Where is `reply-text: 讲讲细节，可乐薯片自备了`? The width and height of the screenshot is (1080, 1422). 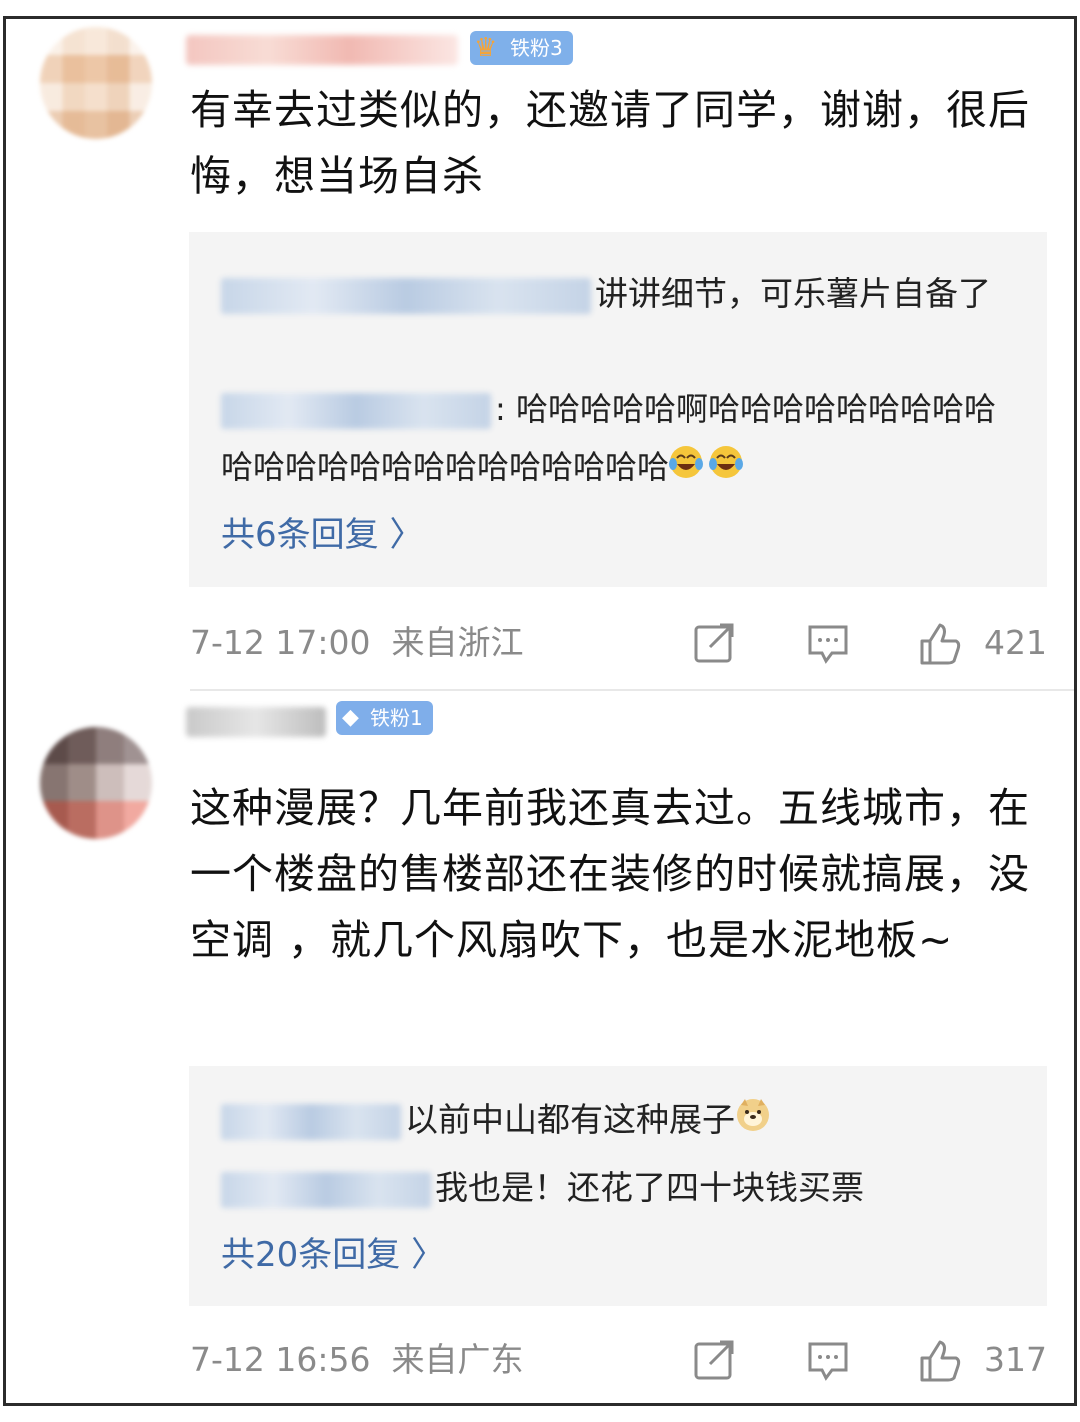 reply-text: 讲讲细节，可乐薯片自备了 is located at coordinates (793, 293).